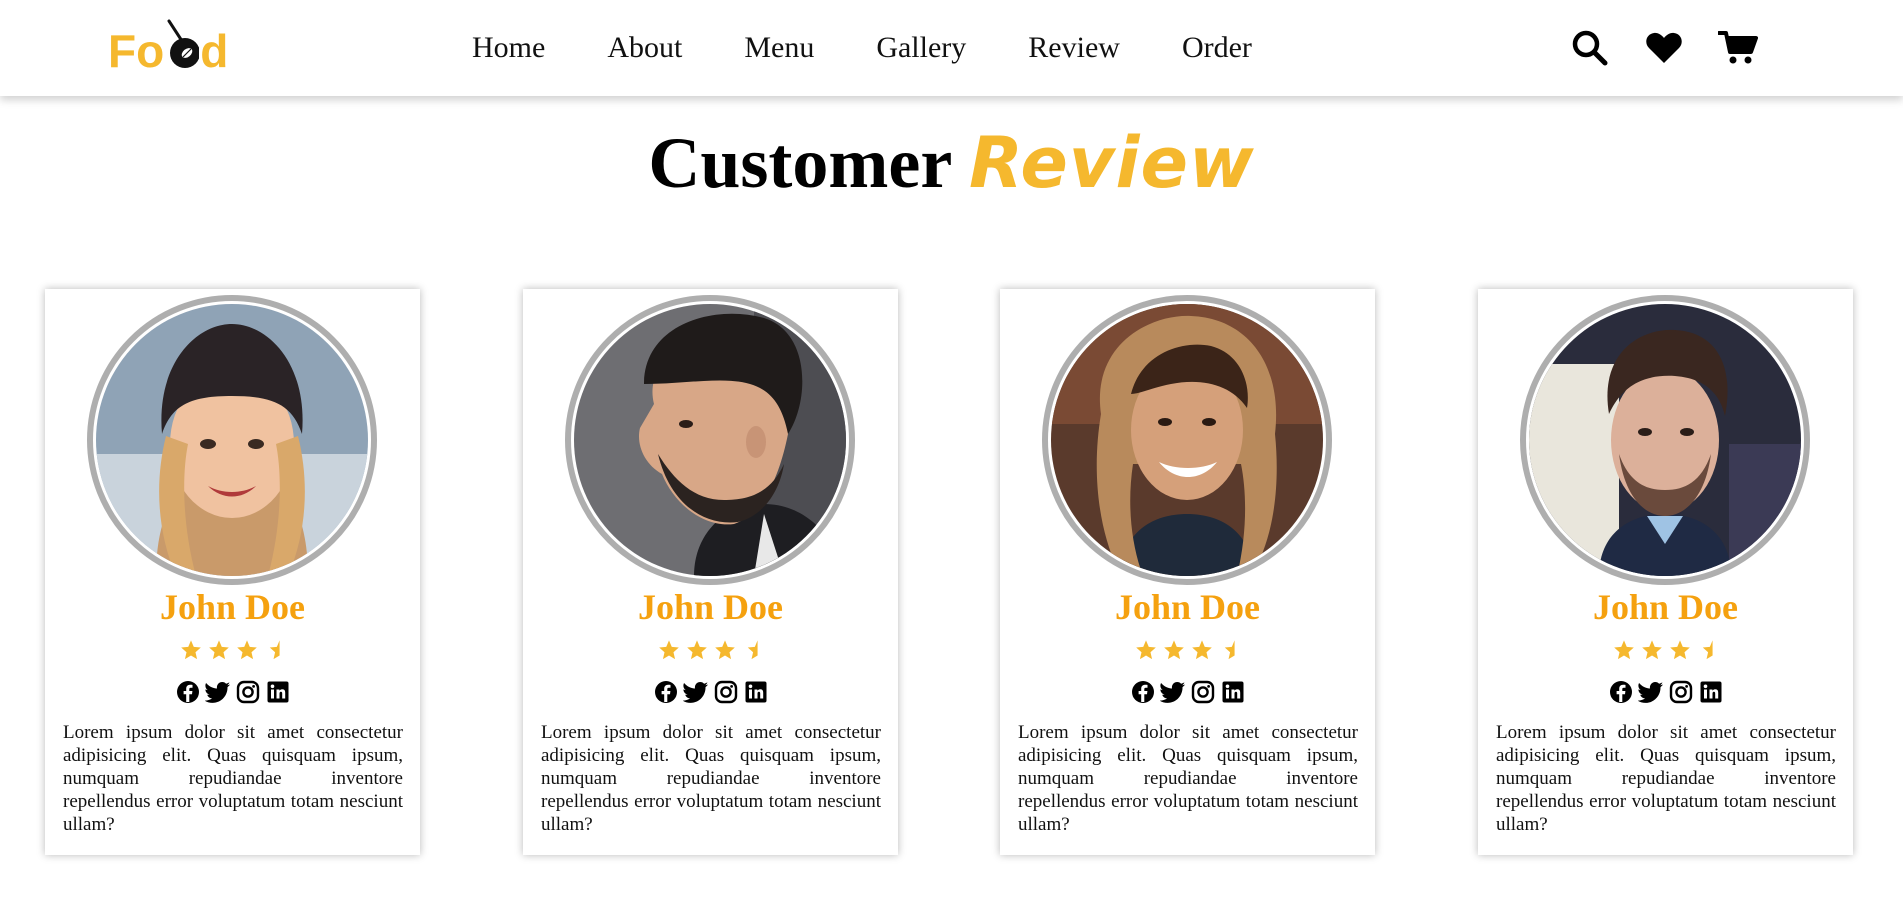 This screenshot has height=921, width=1903. What do you see at coordinates (508, 48) in the screenshot?
I see `nav-link-home: Home` at bounding box center [508, 48].